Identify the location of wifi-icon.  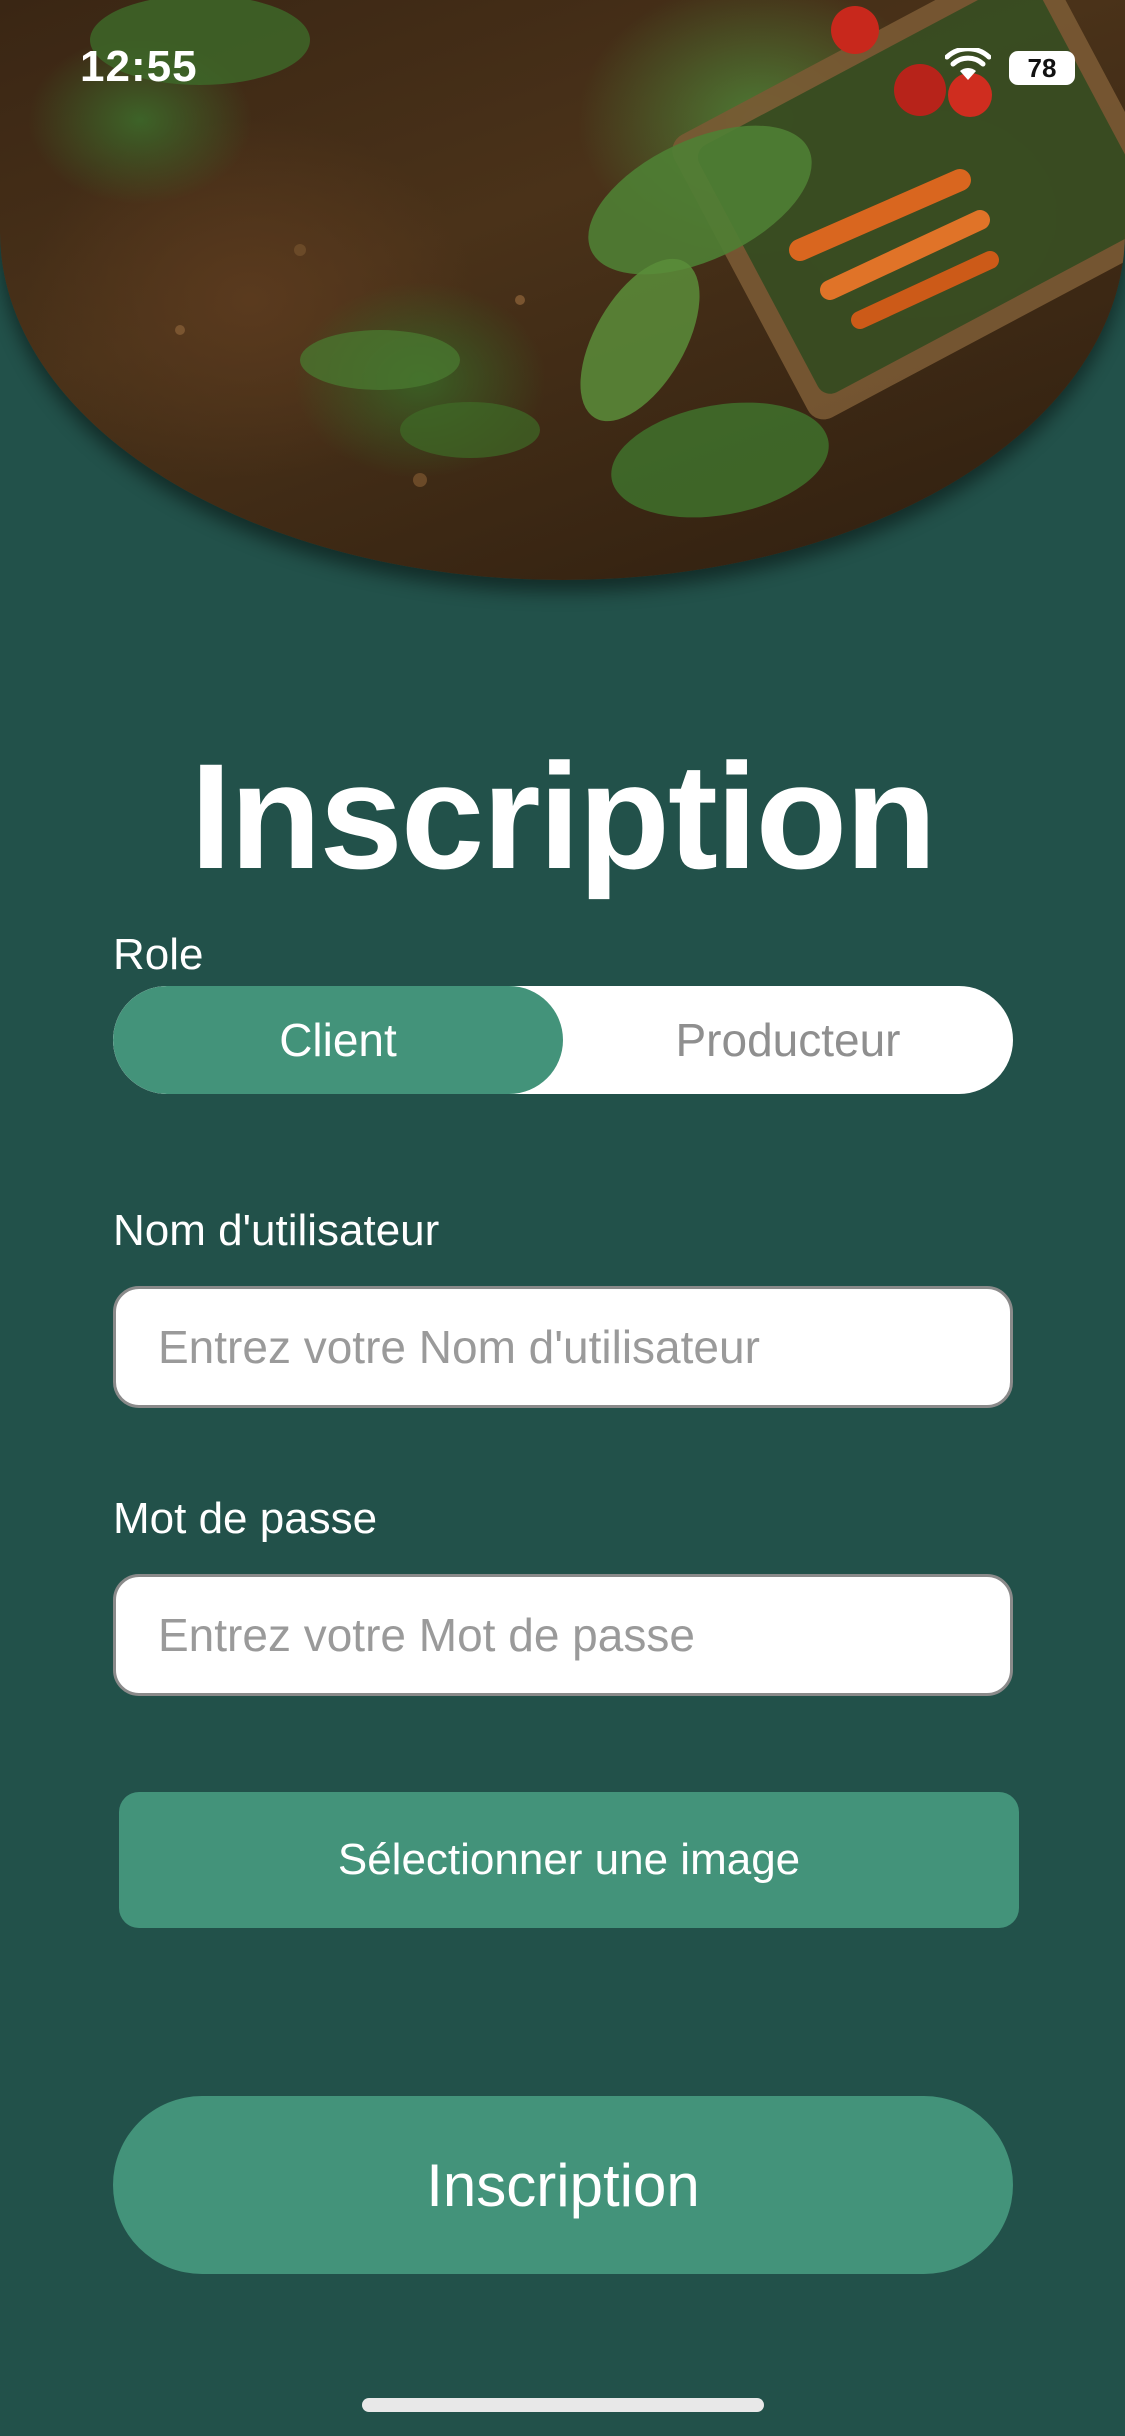
(968, 66).